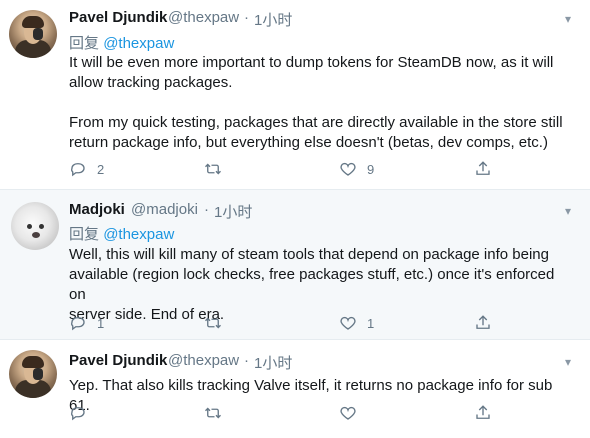 This screenshot has height=438, width=590. I want to click on tweet-actions, so click(319, 414).